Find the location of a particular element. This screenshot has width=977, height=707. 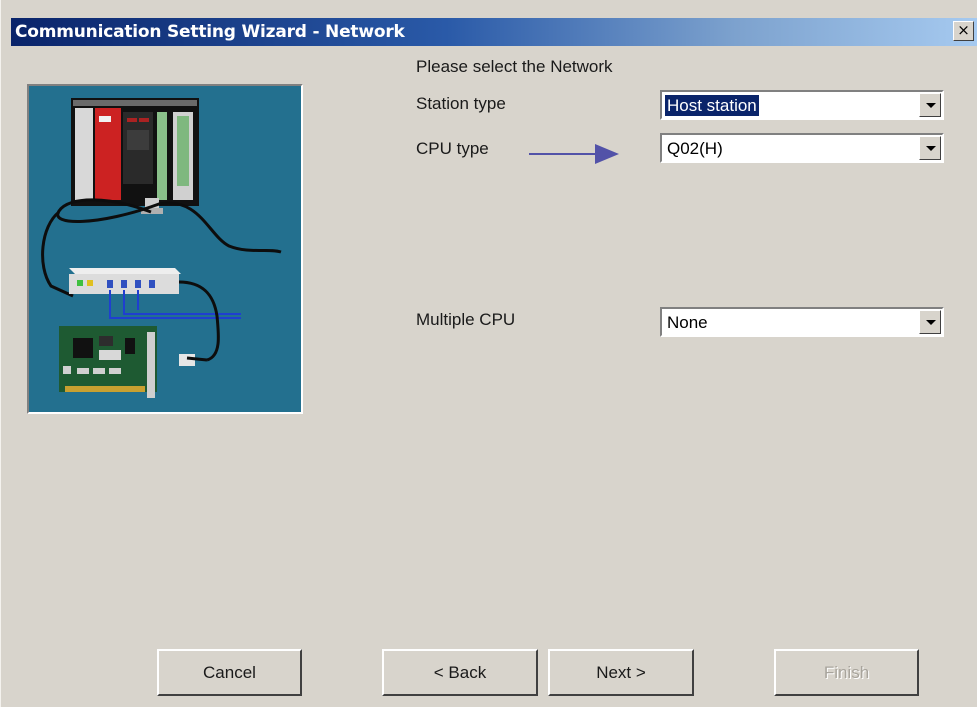

title-bar: Communication Setting Wizard - Network × is located at coordinates (494, 32).